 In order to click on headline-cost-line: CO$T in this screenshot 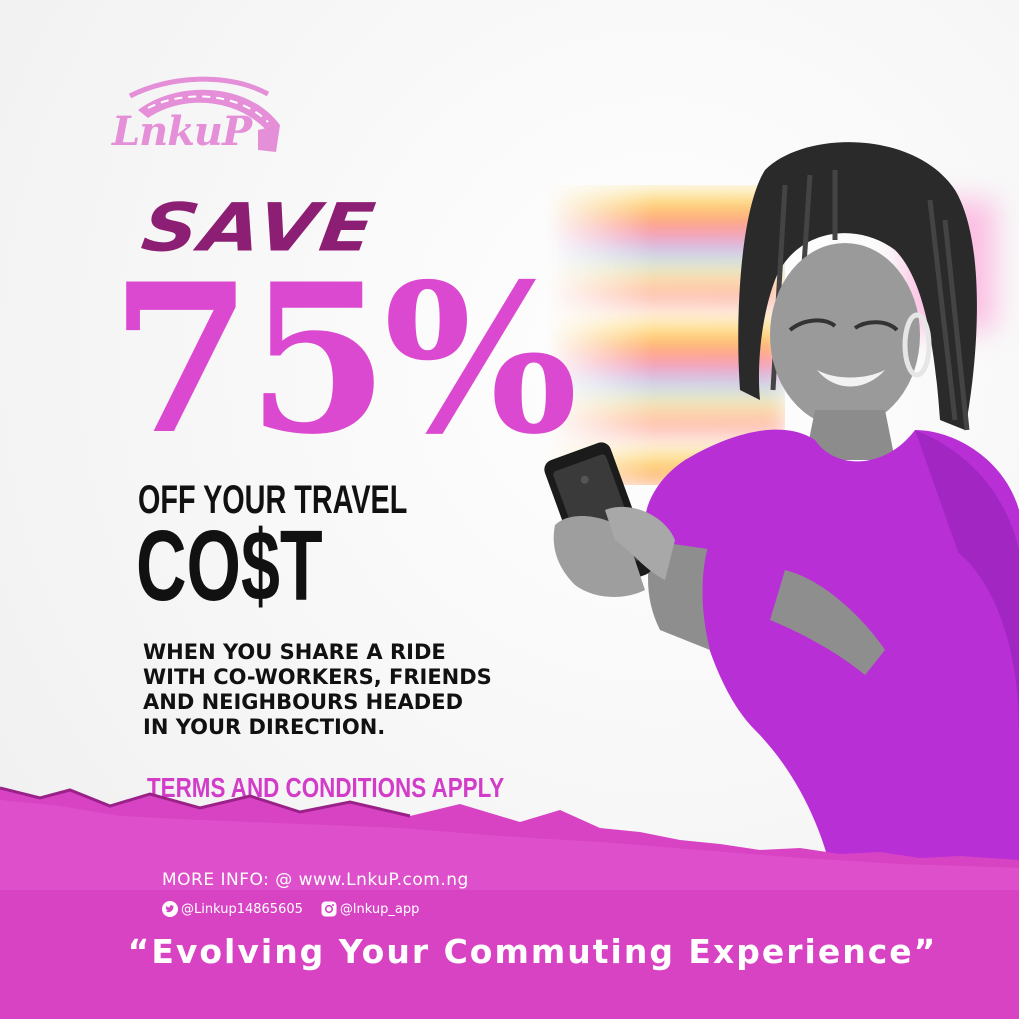, I will do `click(229, 566)`.